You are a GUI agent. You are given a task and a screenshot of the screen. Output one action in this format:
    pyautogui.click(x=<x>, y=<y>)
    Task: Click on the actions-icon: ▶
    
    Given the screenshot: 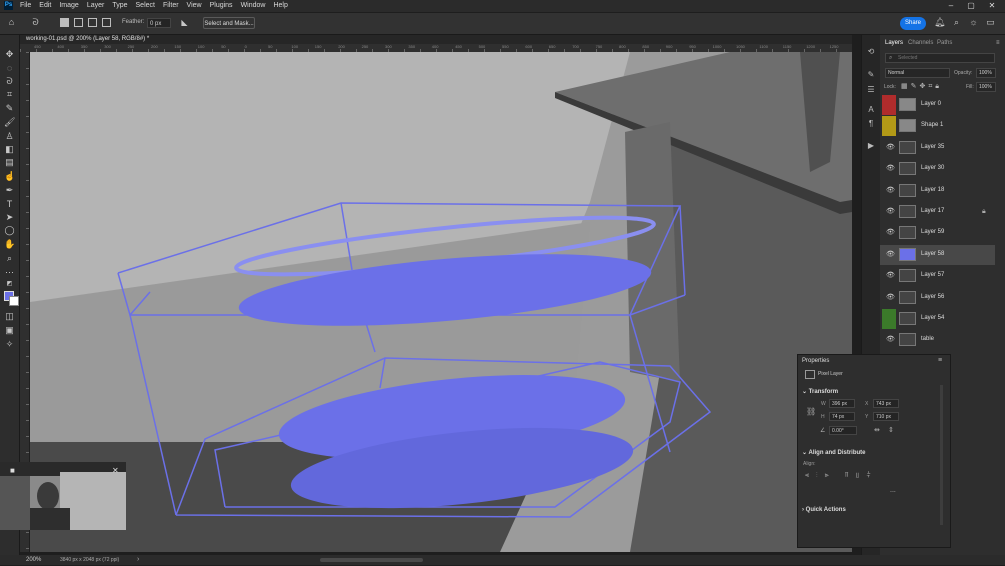 What is the action you would take?
    pyautogui.click(x=871, y=146)
    